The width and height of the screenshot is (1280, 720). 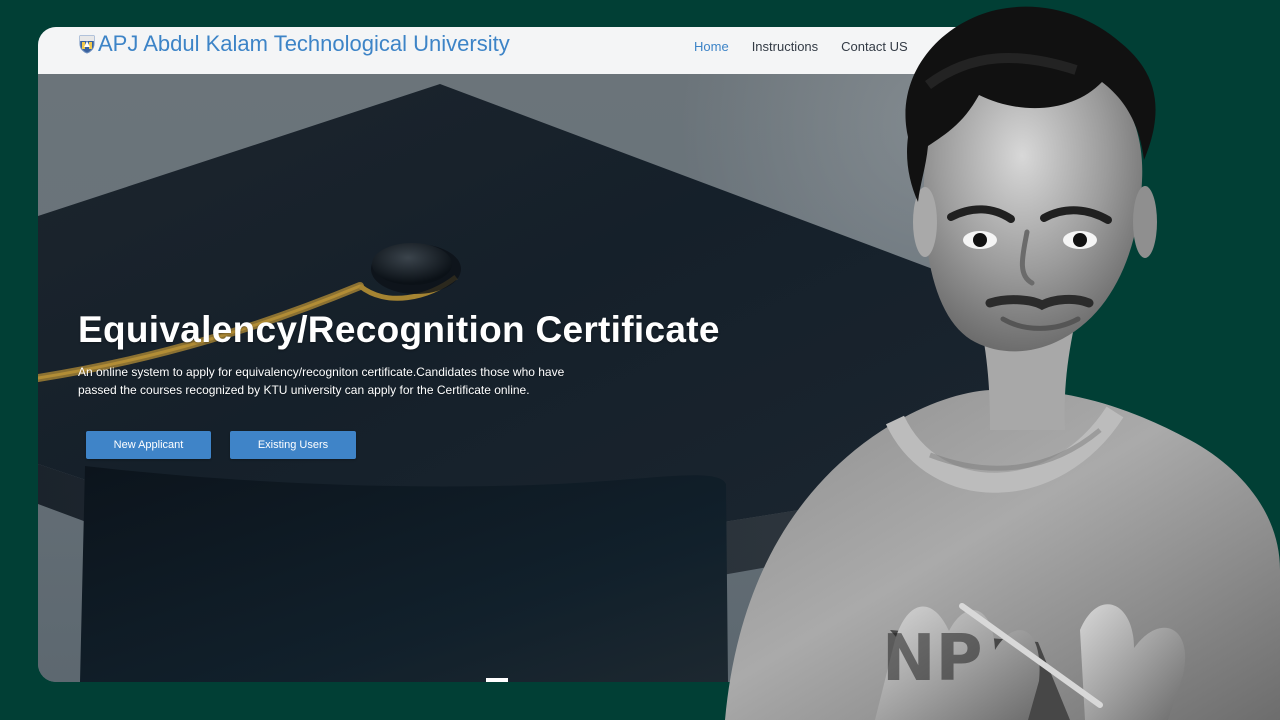 What do you see at coordinates (497, 680) in the screenshot?
I see `slider-indicator` at bounding box center [497, 680].